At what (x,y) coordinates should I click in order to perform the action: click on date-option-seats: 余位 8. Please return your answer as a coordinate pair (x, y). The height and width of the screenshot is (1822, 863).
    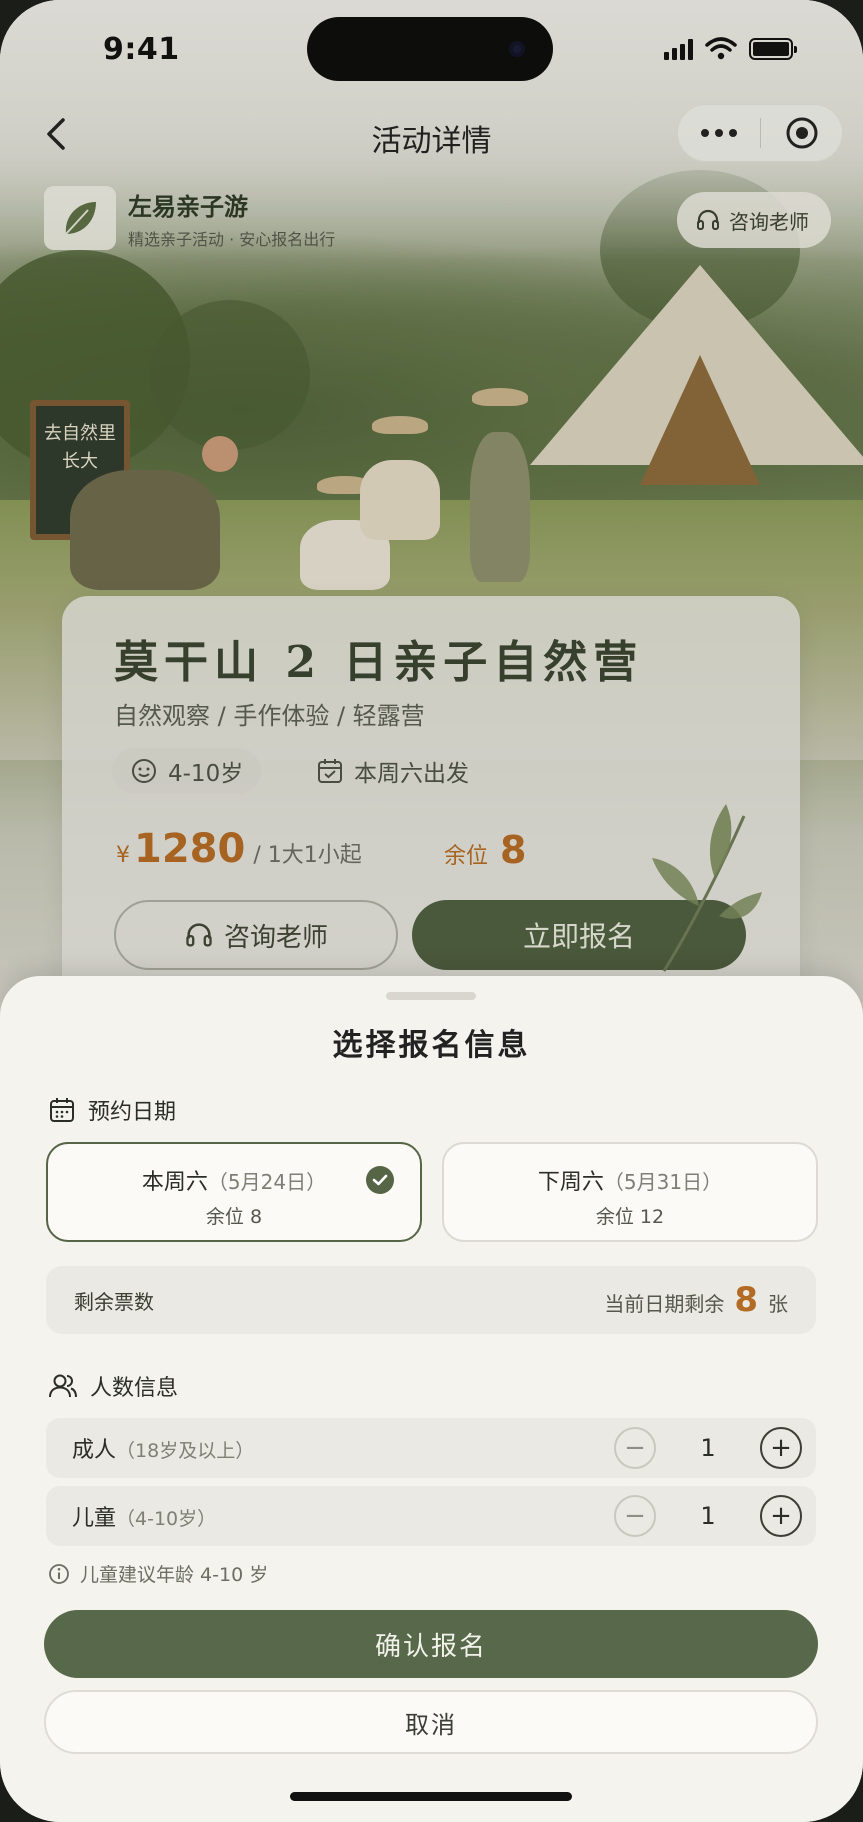
    Looking at the image, I should click on (234, 1217).